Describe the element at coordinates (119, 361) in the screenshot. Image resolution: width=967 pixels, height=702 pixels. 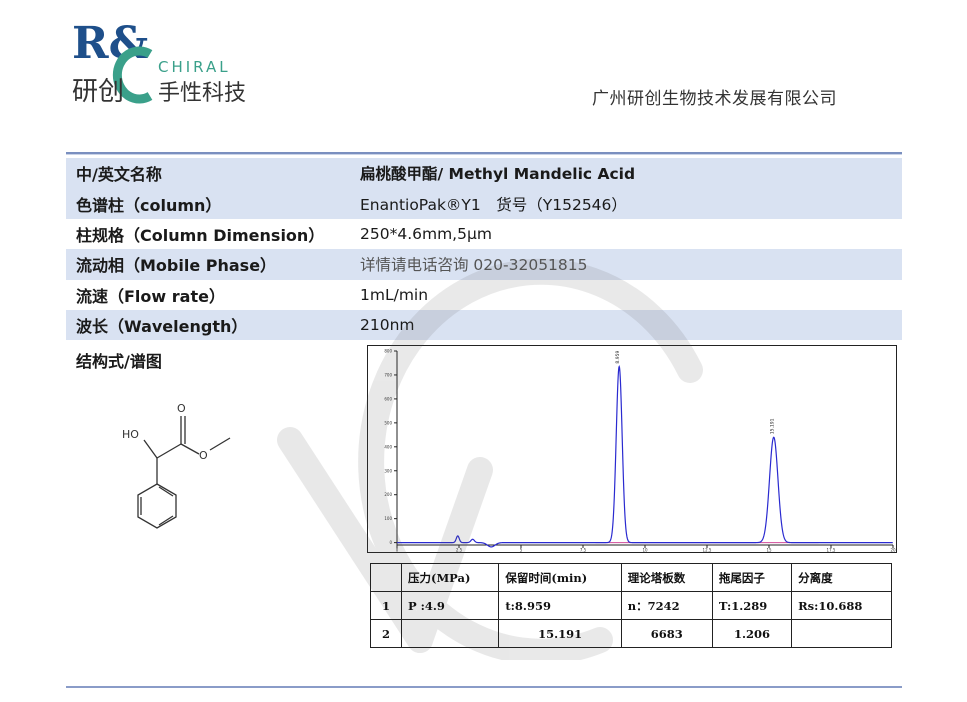
I see `structure-label: 结构式/谱图` at that location.